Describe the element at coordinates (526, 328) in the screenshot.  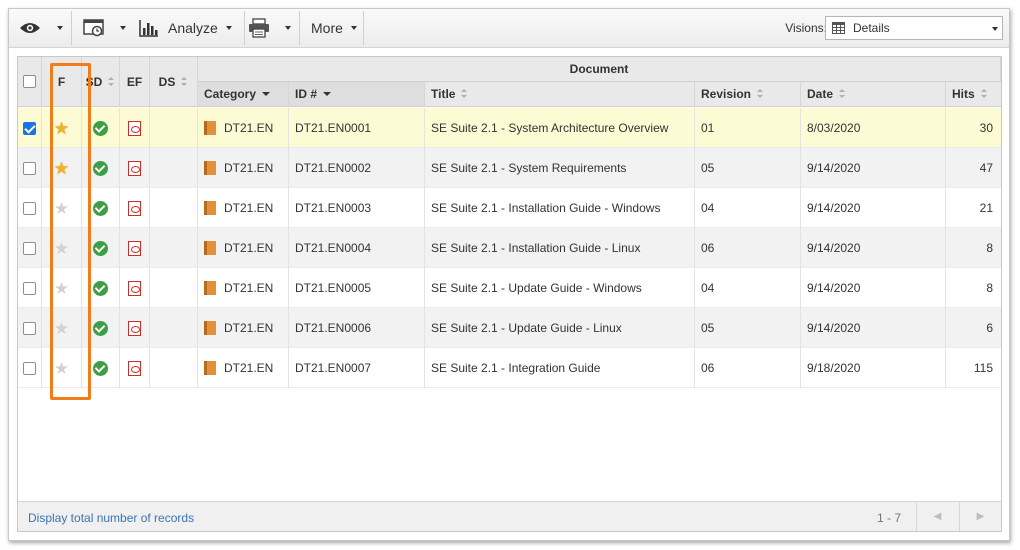
I see `title-value: SE Suite 2.1 - Update Guide - Linux` at that location.